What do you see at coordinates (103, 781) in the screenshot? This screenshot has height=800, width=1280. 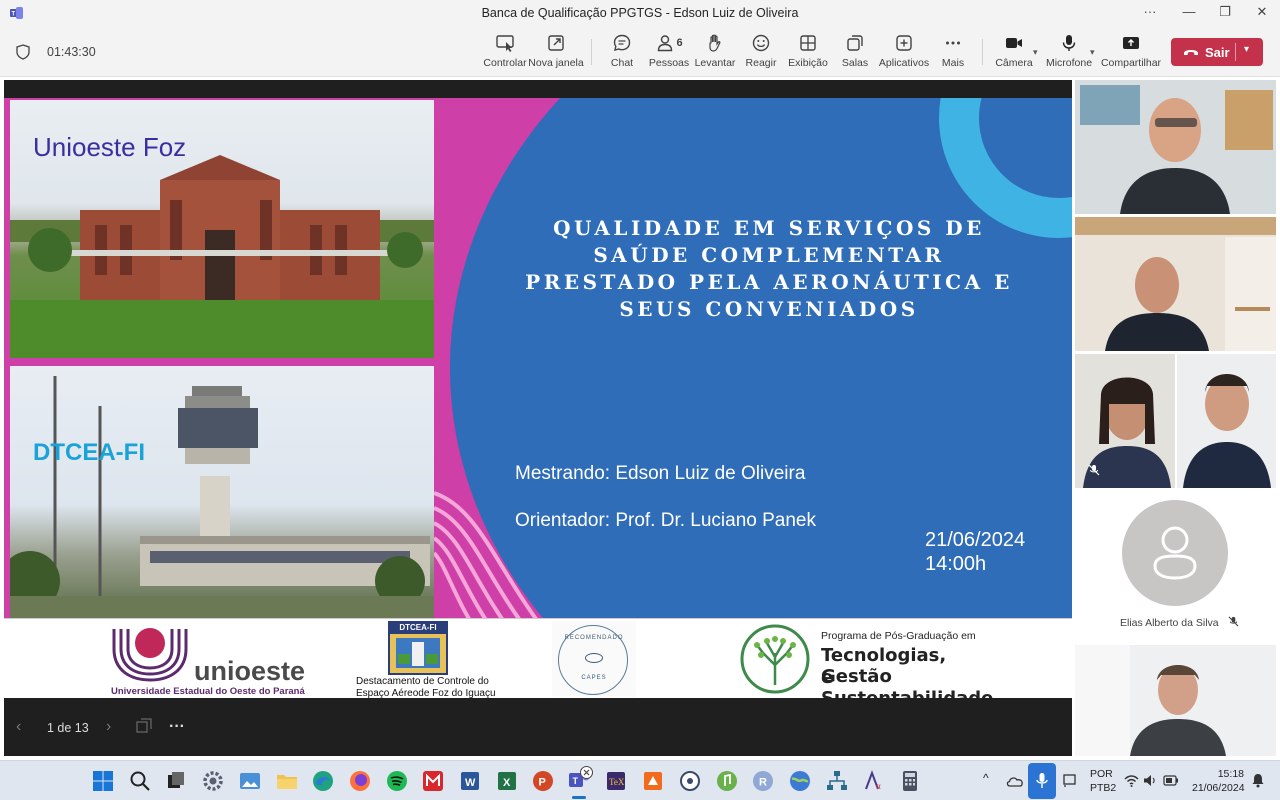 I see `windows-start-icon` at bounding box center [103, 781].